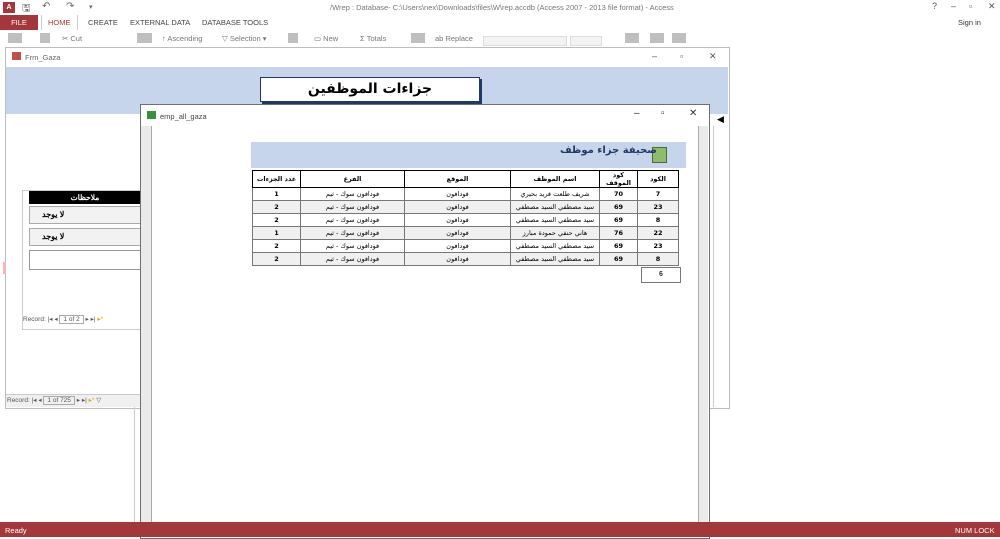 The width and height of the screenshot is (1000, 539). Describe the element at coordinates (59, 400) in the screenshot. I see `main-record-position: 1 of 725` at that location.